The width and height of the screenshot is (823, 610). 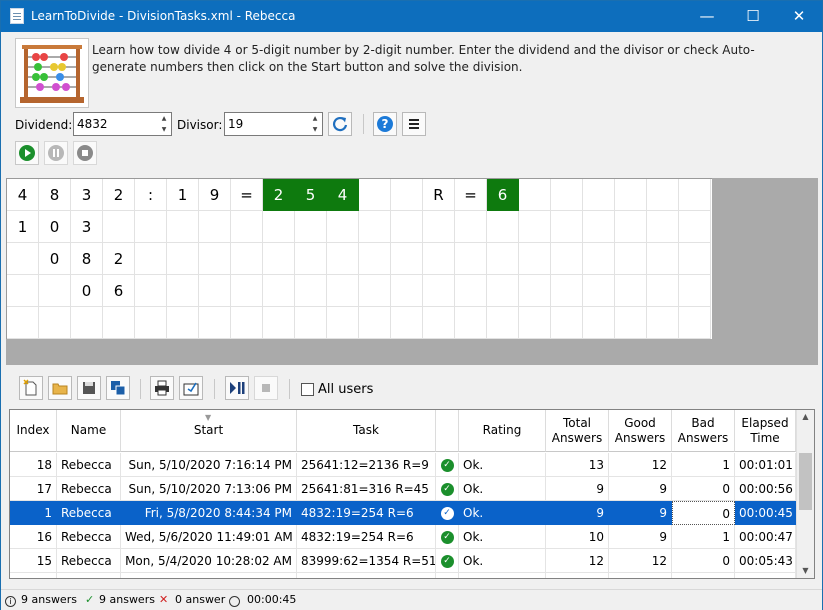 I want to click on stop-playback-button, so click(x=266, y=388).